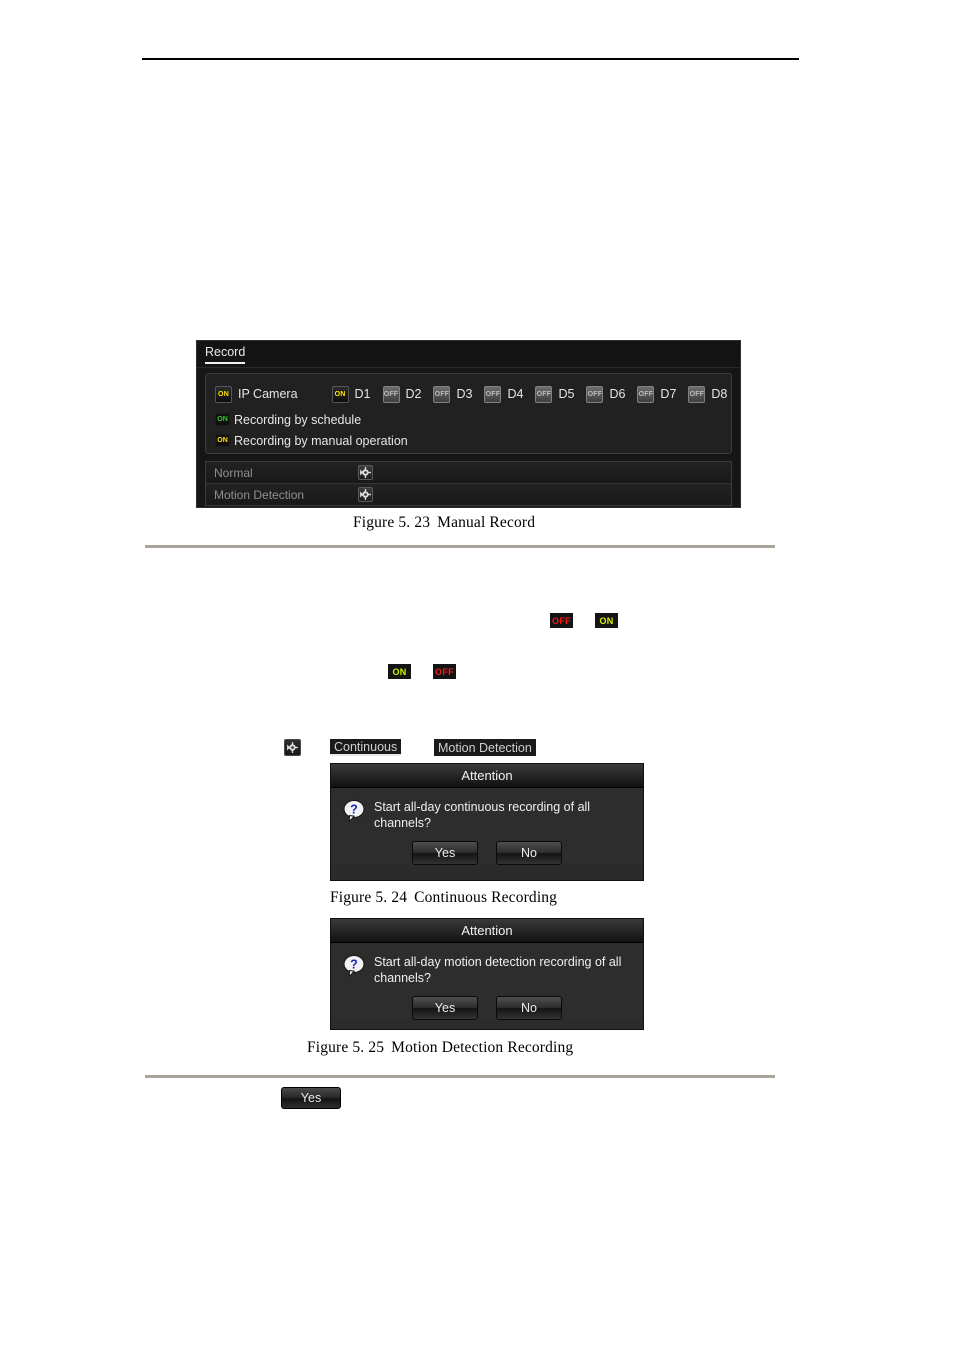  Describe the element at coordinates (605, 394) in the screenshot. I see `channel-d6: OFF D6` at that location.